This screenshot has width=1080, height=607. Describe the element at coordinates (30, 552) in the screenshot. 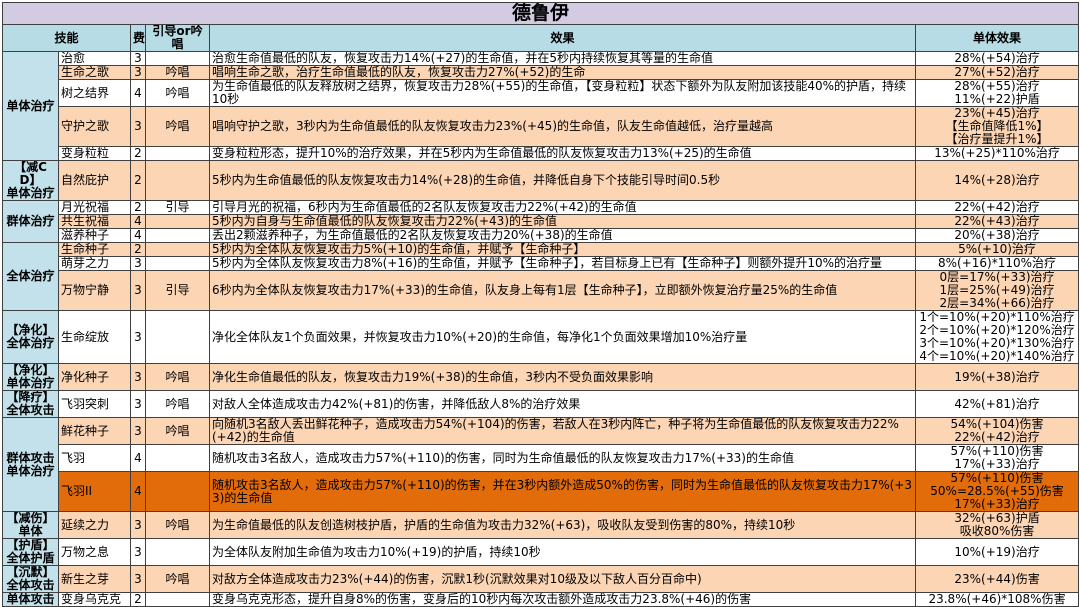

I see `skill-group-cell: 【护盾】 全体护盾` at that location.